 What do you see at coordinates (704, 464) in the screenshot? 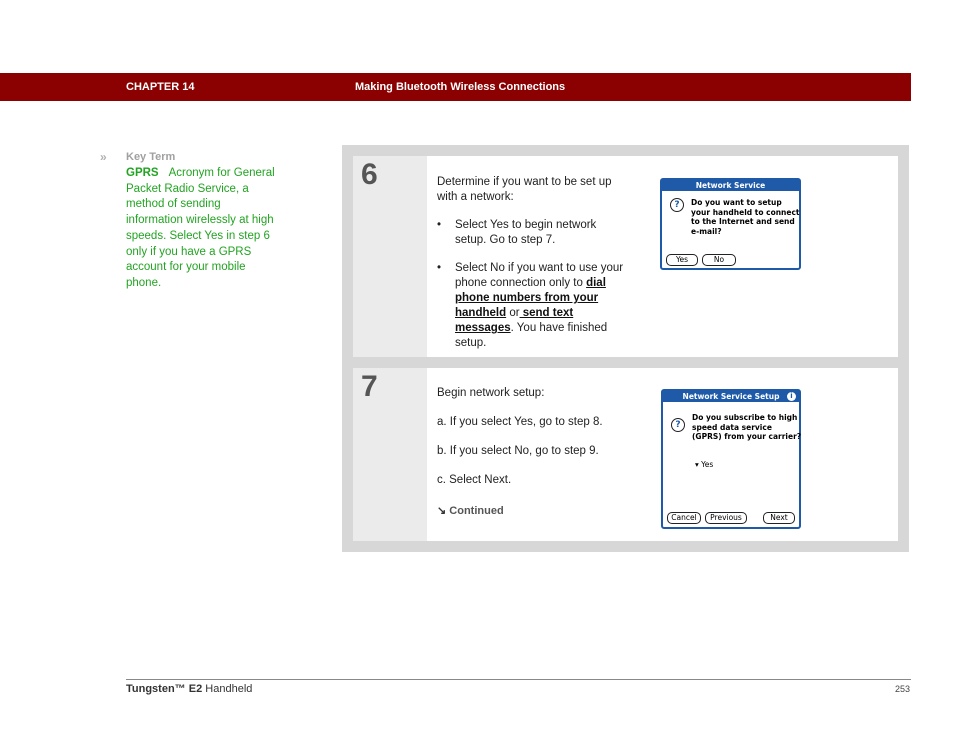
I see `gprs-dropdown: ▾ Yes` at bounding box center [704, 464].